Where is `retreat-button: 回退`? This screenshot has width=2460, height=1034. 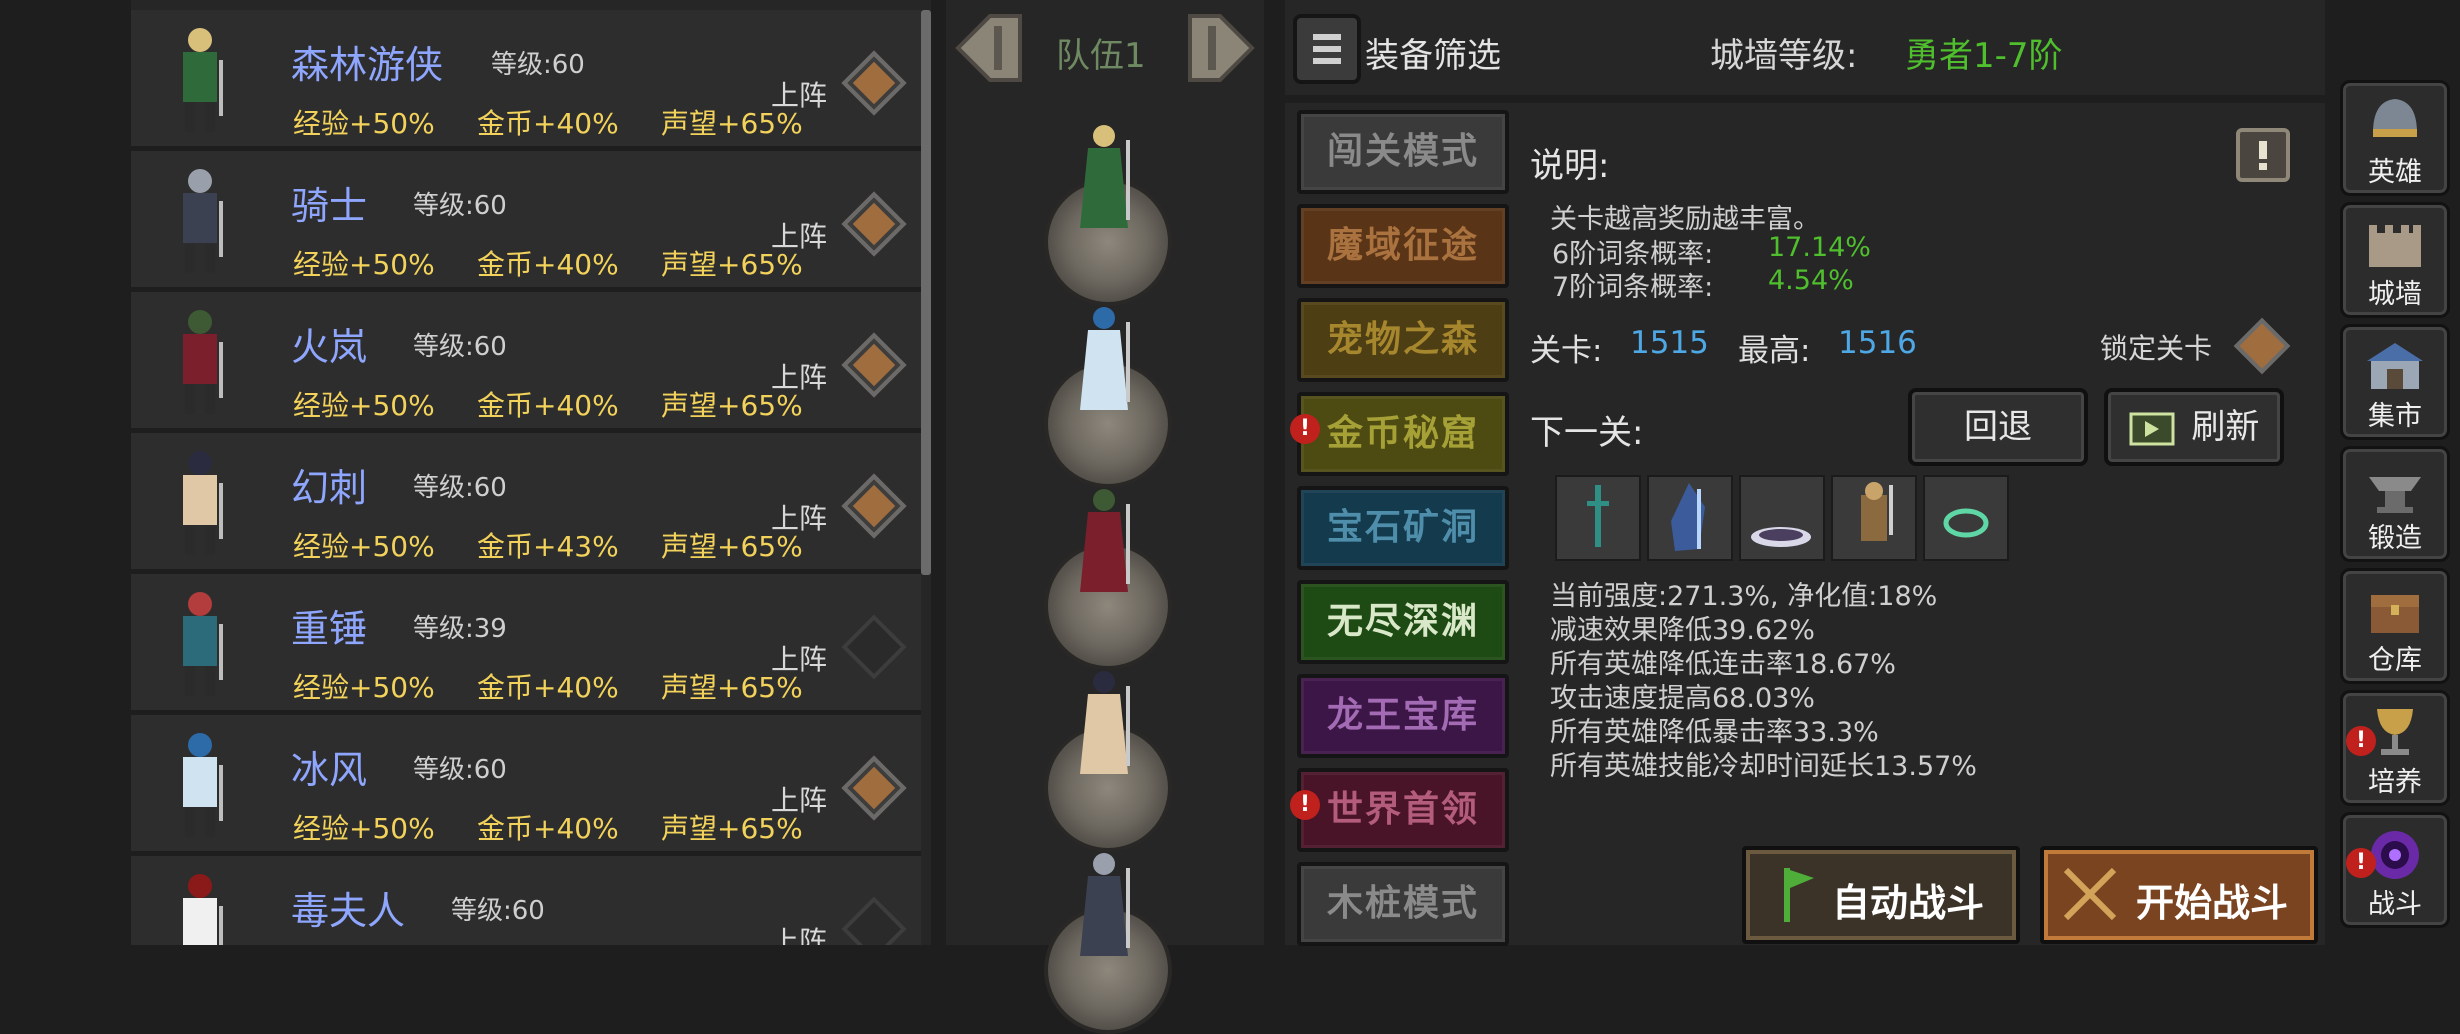
retreat-button: 回退 is located at coordinates (1998, 427).